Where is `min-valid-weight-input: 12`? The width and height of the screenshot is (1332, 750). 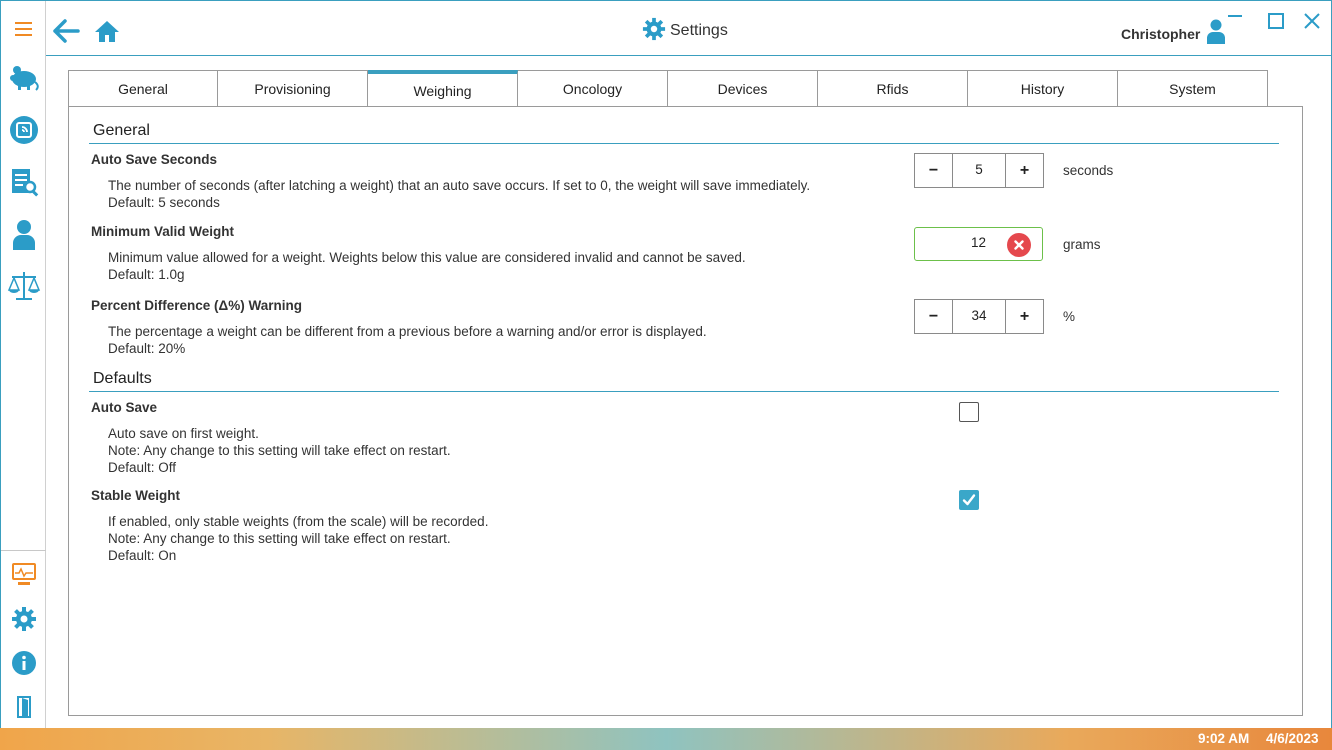
min-valid-weight-input: 12 is located at coordinates (978, 244).